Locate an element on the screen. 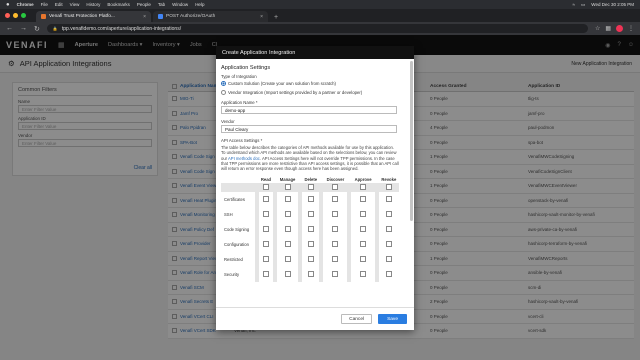  perm-header-blank is located at coordinates (238, 179).